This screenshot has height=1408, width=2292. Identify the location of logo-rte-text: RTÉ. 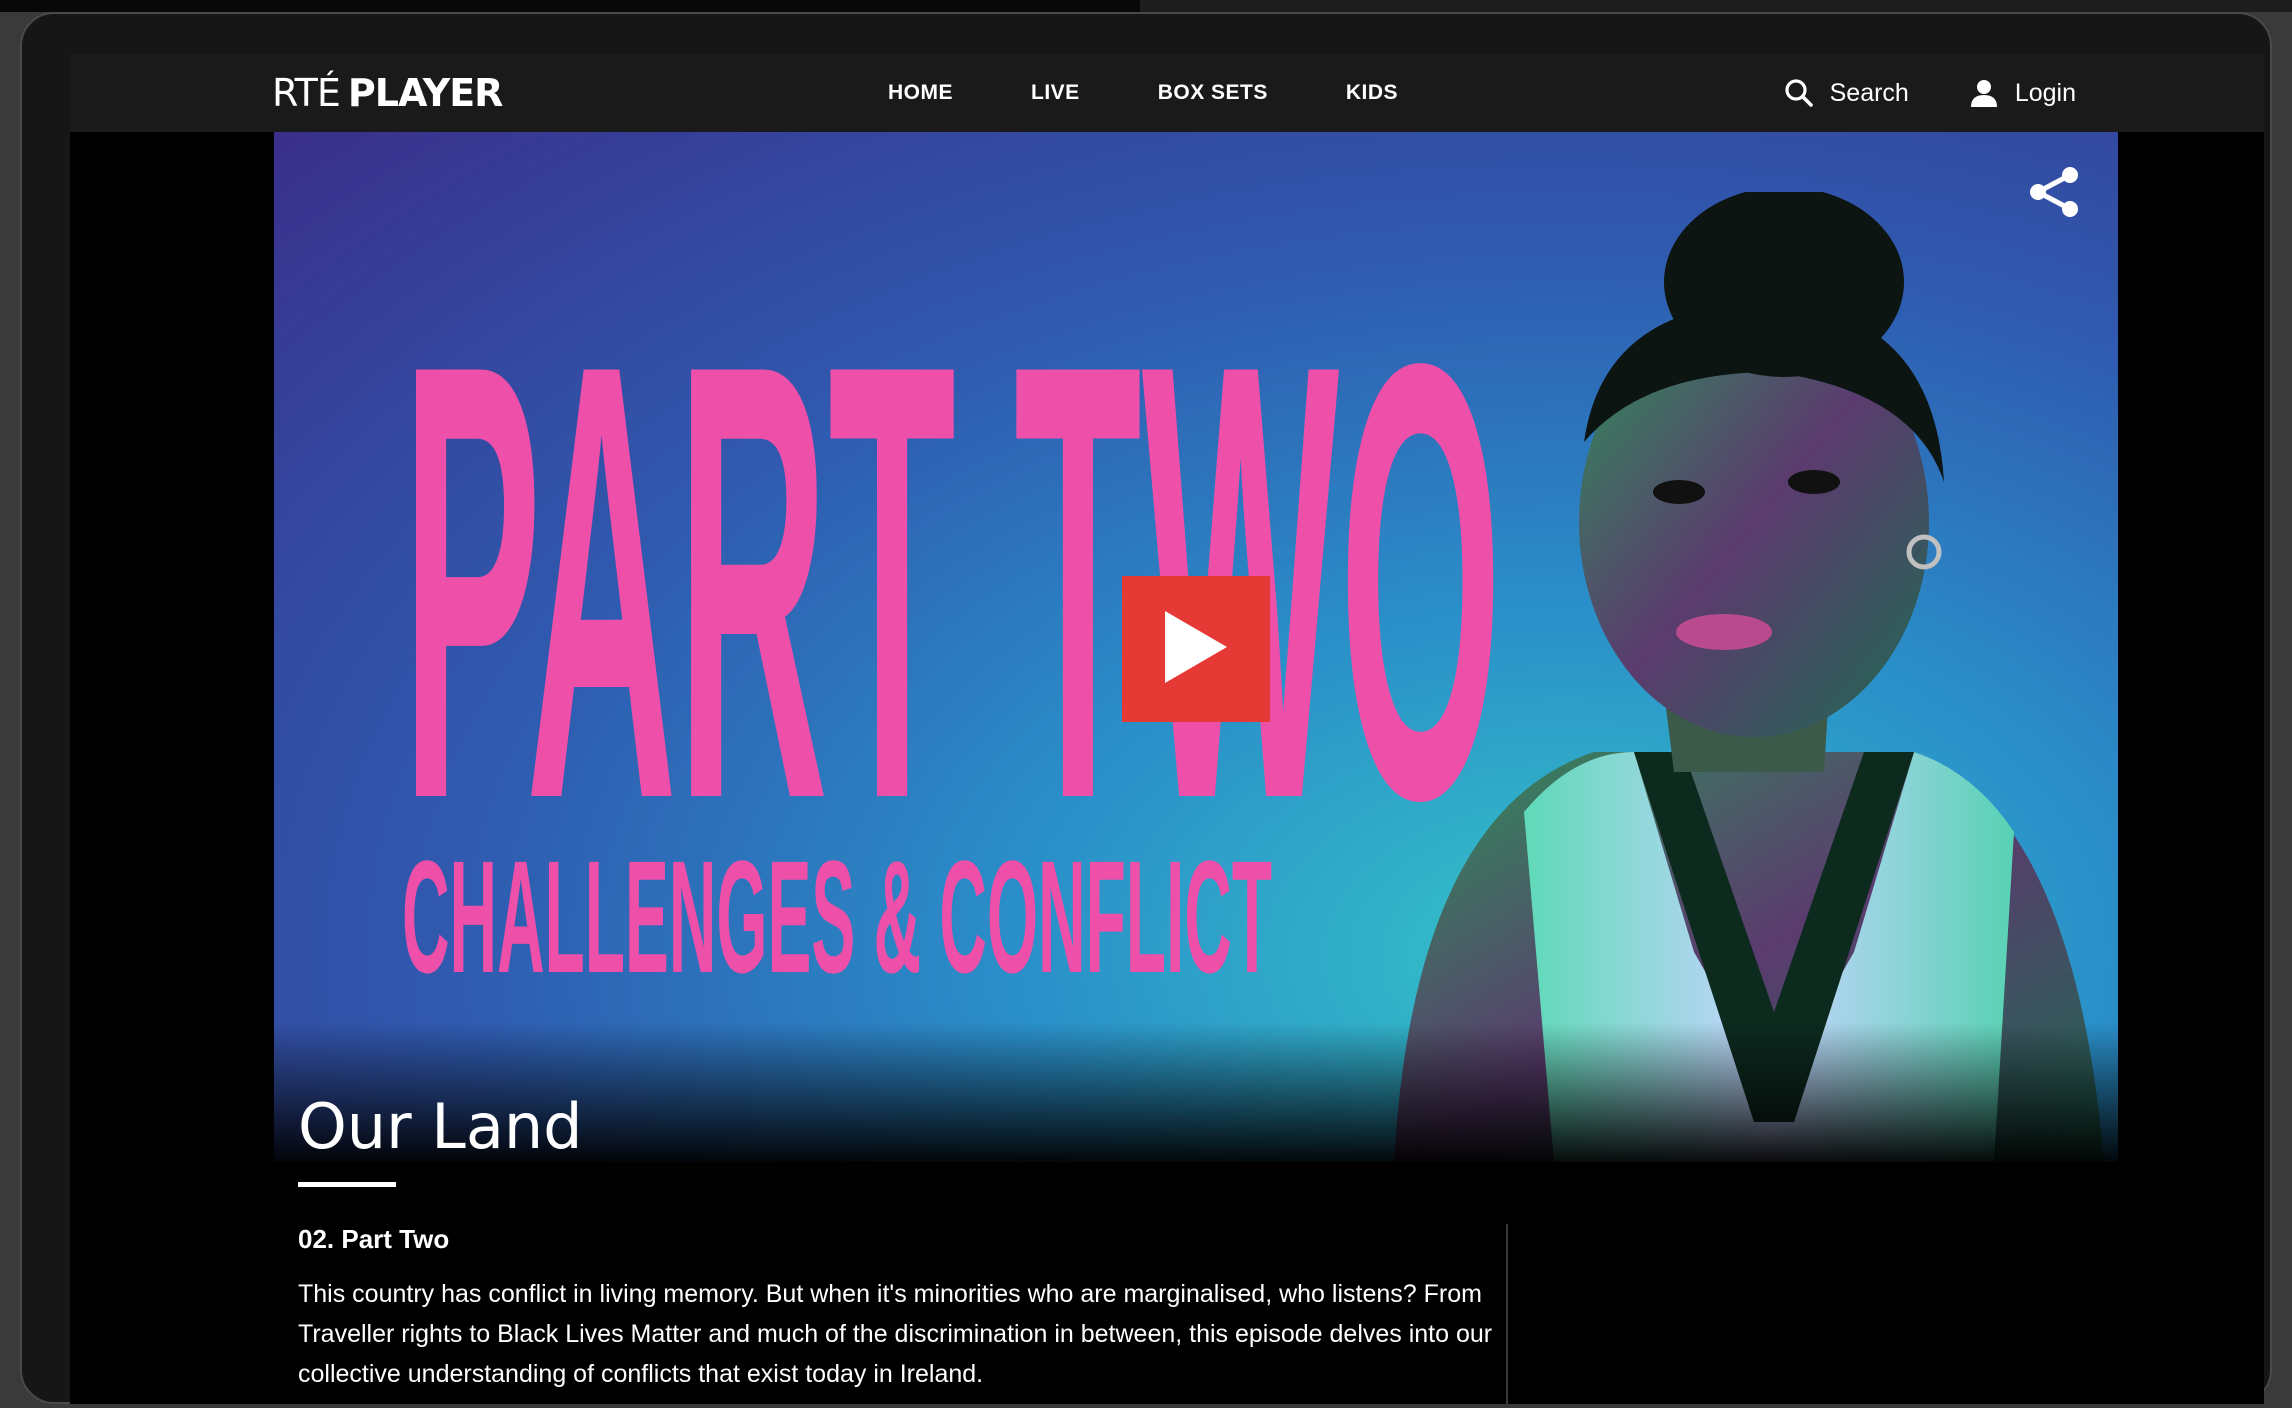
(306, 93).